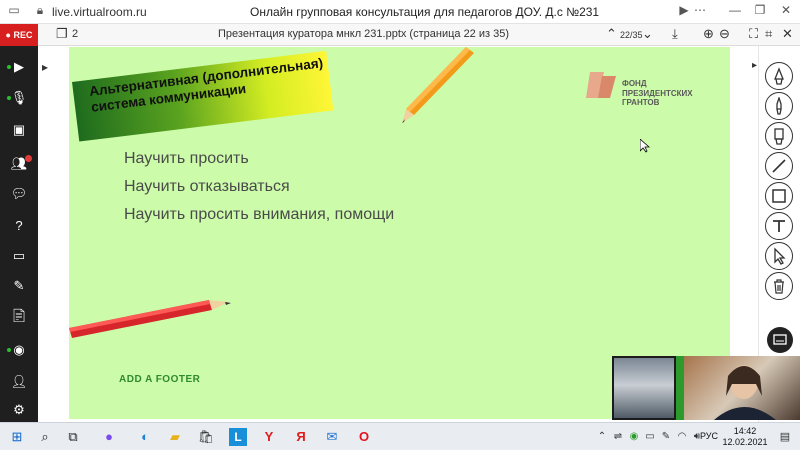 The width and height of the screenshot is (800, 450). What do you see at coordinates (735, 11) in the screenshot?
I see `minimize-icon: —` at bounding box center [735, 11].